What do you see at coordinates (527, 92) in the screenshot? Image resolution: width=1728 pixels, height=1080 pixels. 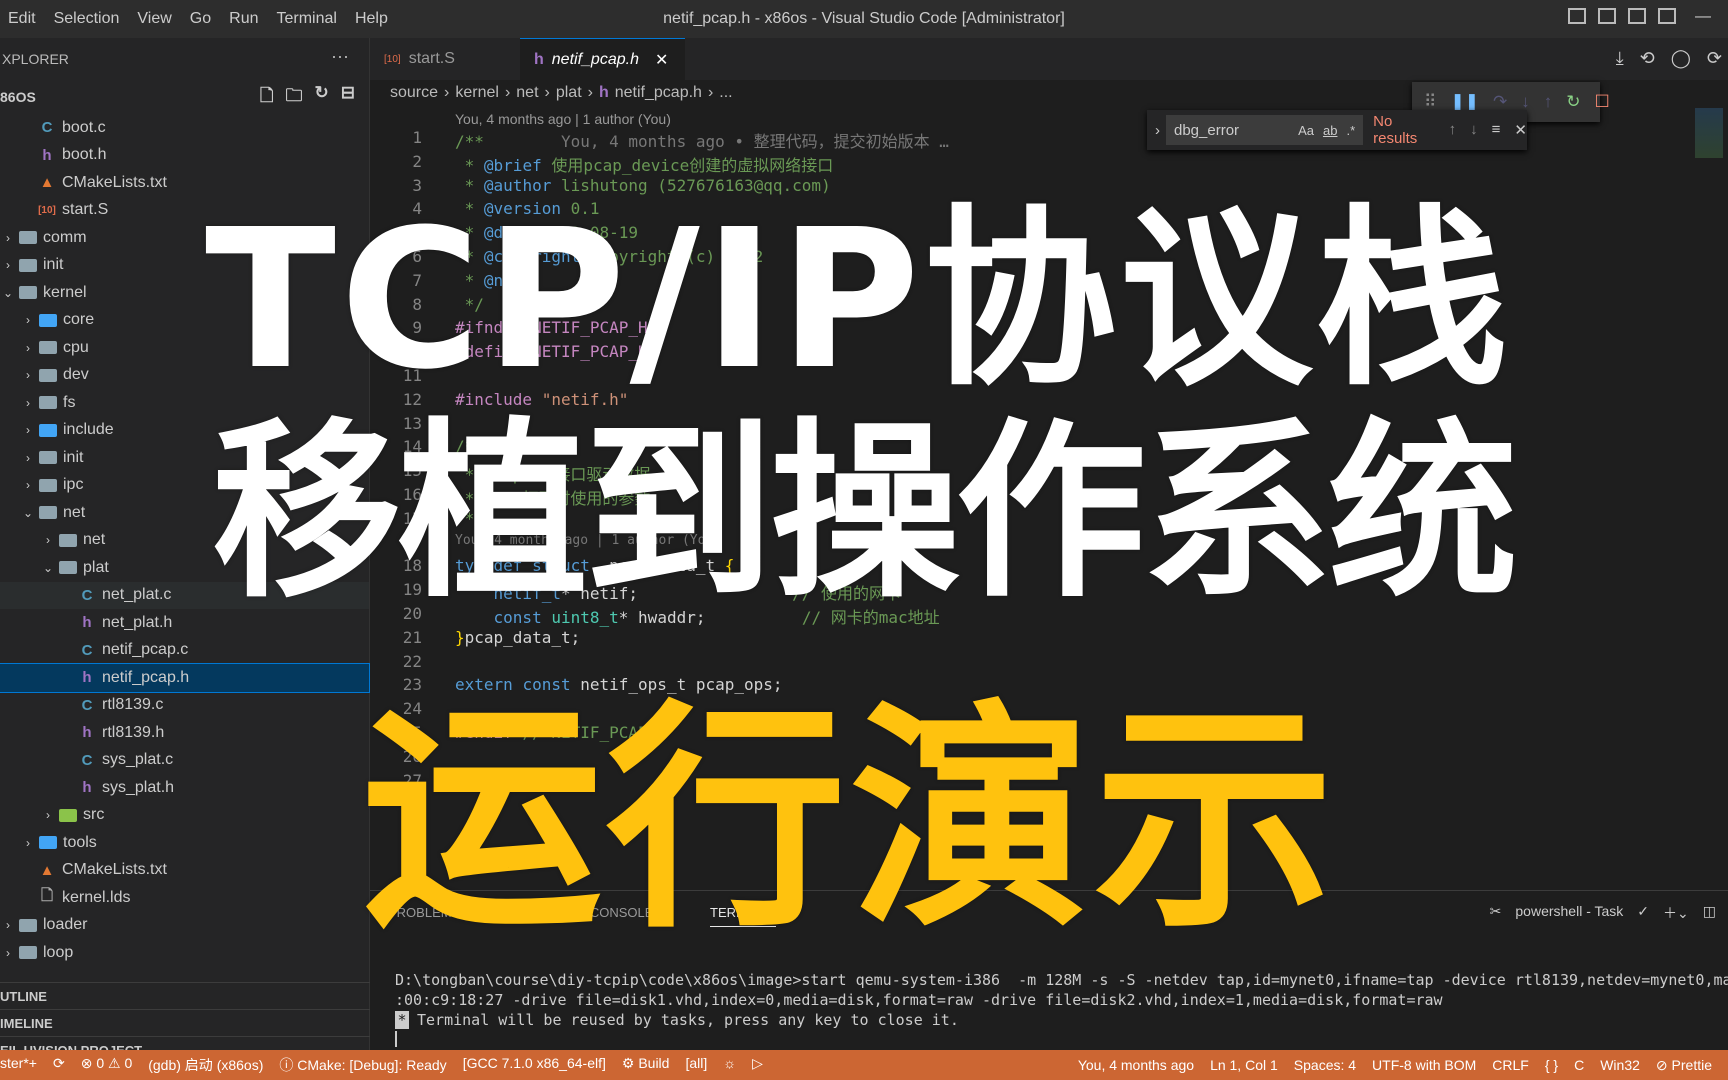 I see `breadcrumb-item: net` at bounding box center [527, 92].